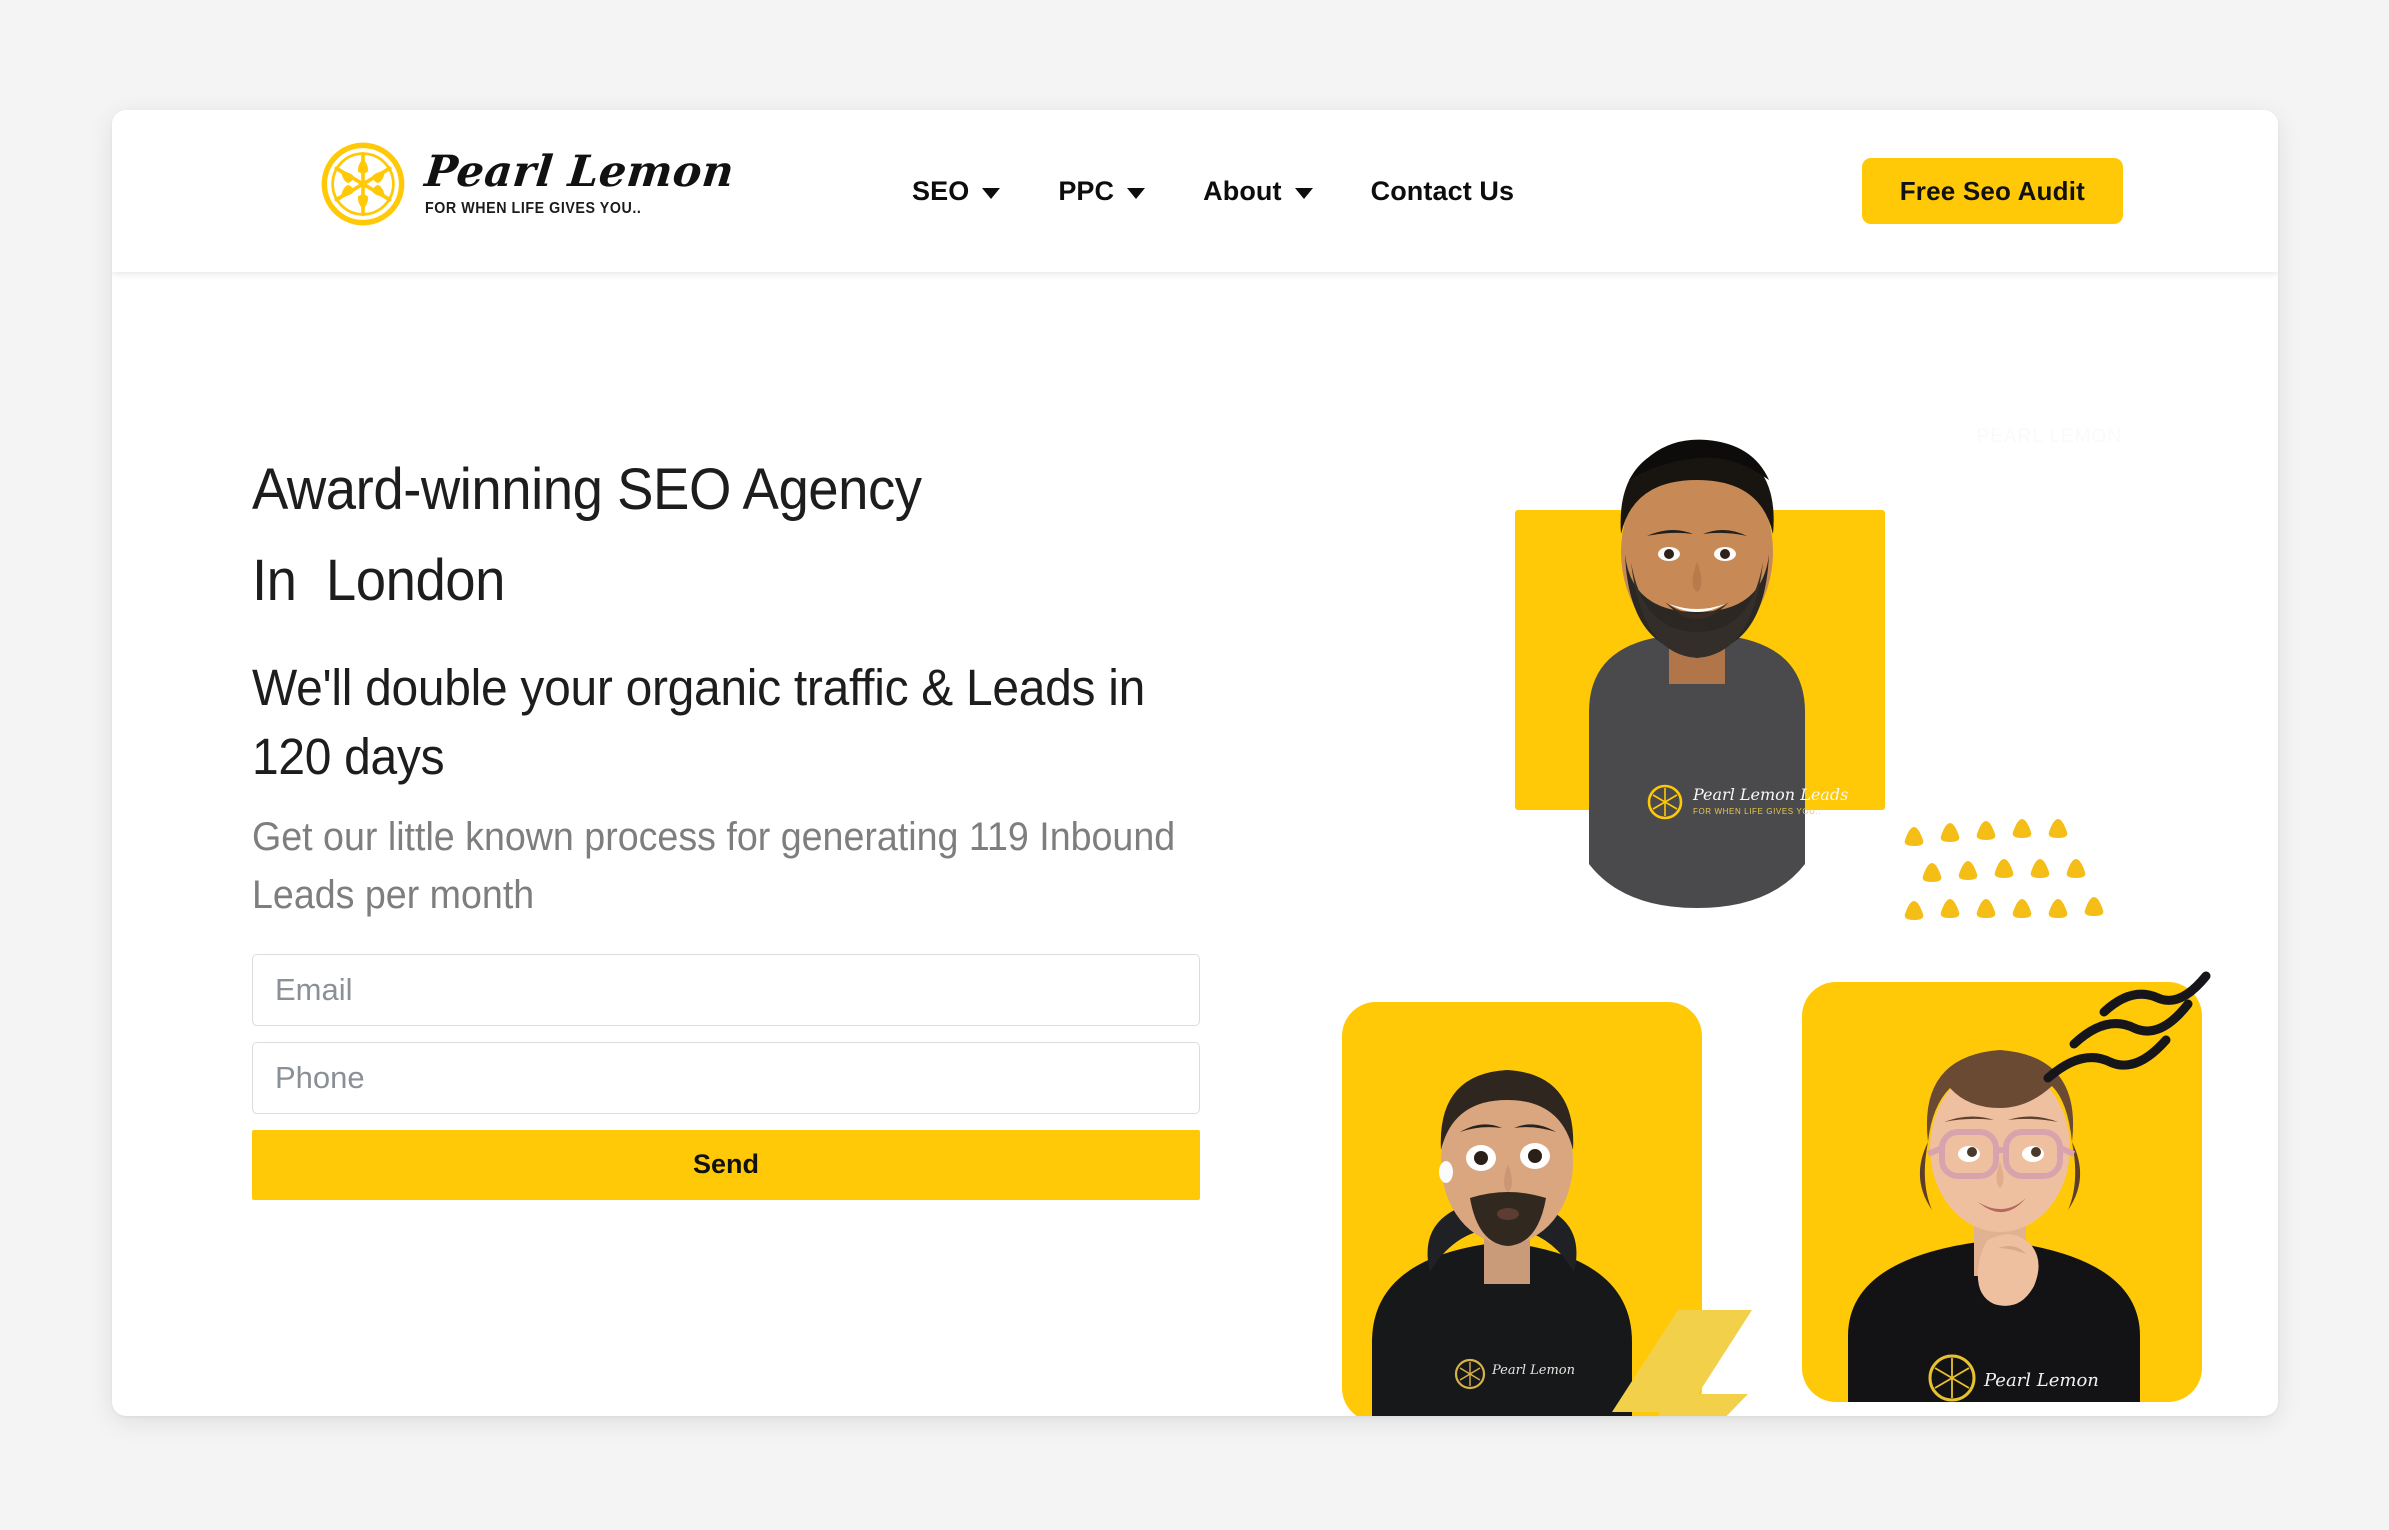 Image resolution: width=2389 pixels, height=1530 pixels. I want to click on lightning-bolt-icon, so click(1682, 1363).